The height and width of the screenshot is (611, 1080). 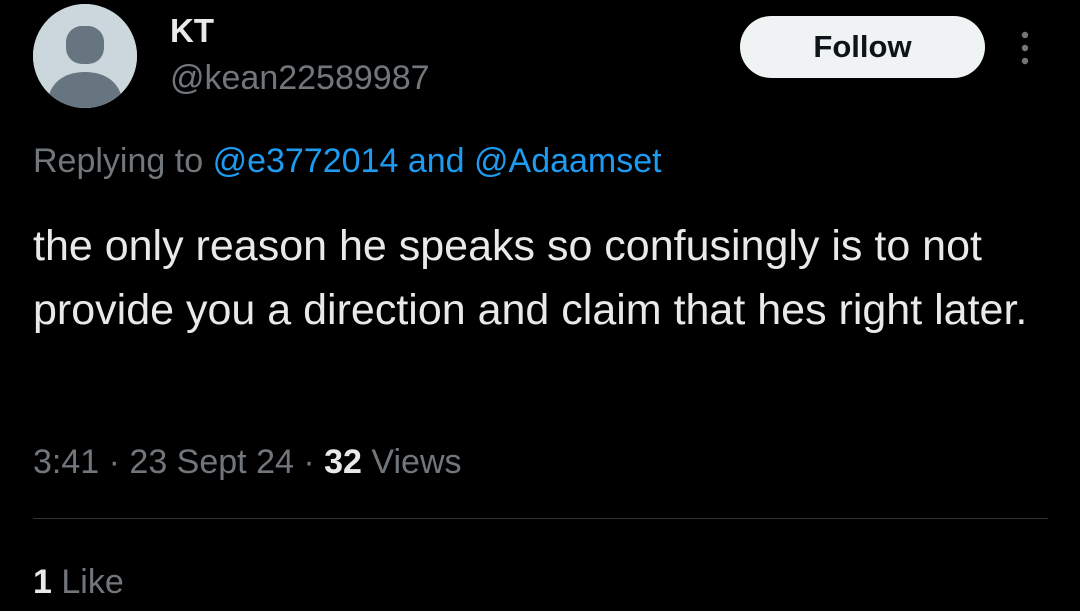 I want to click on avatar, so click(x=85, y=56).